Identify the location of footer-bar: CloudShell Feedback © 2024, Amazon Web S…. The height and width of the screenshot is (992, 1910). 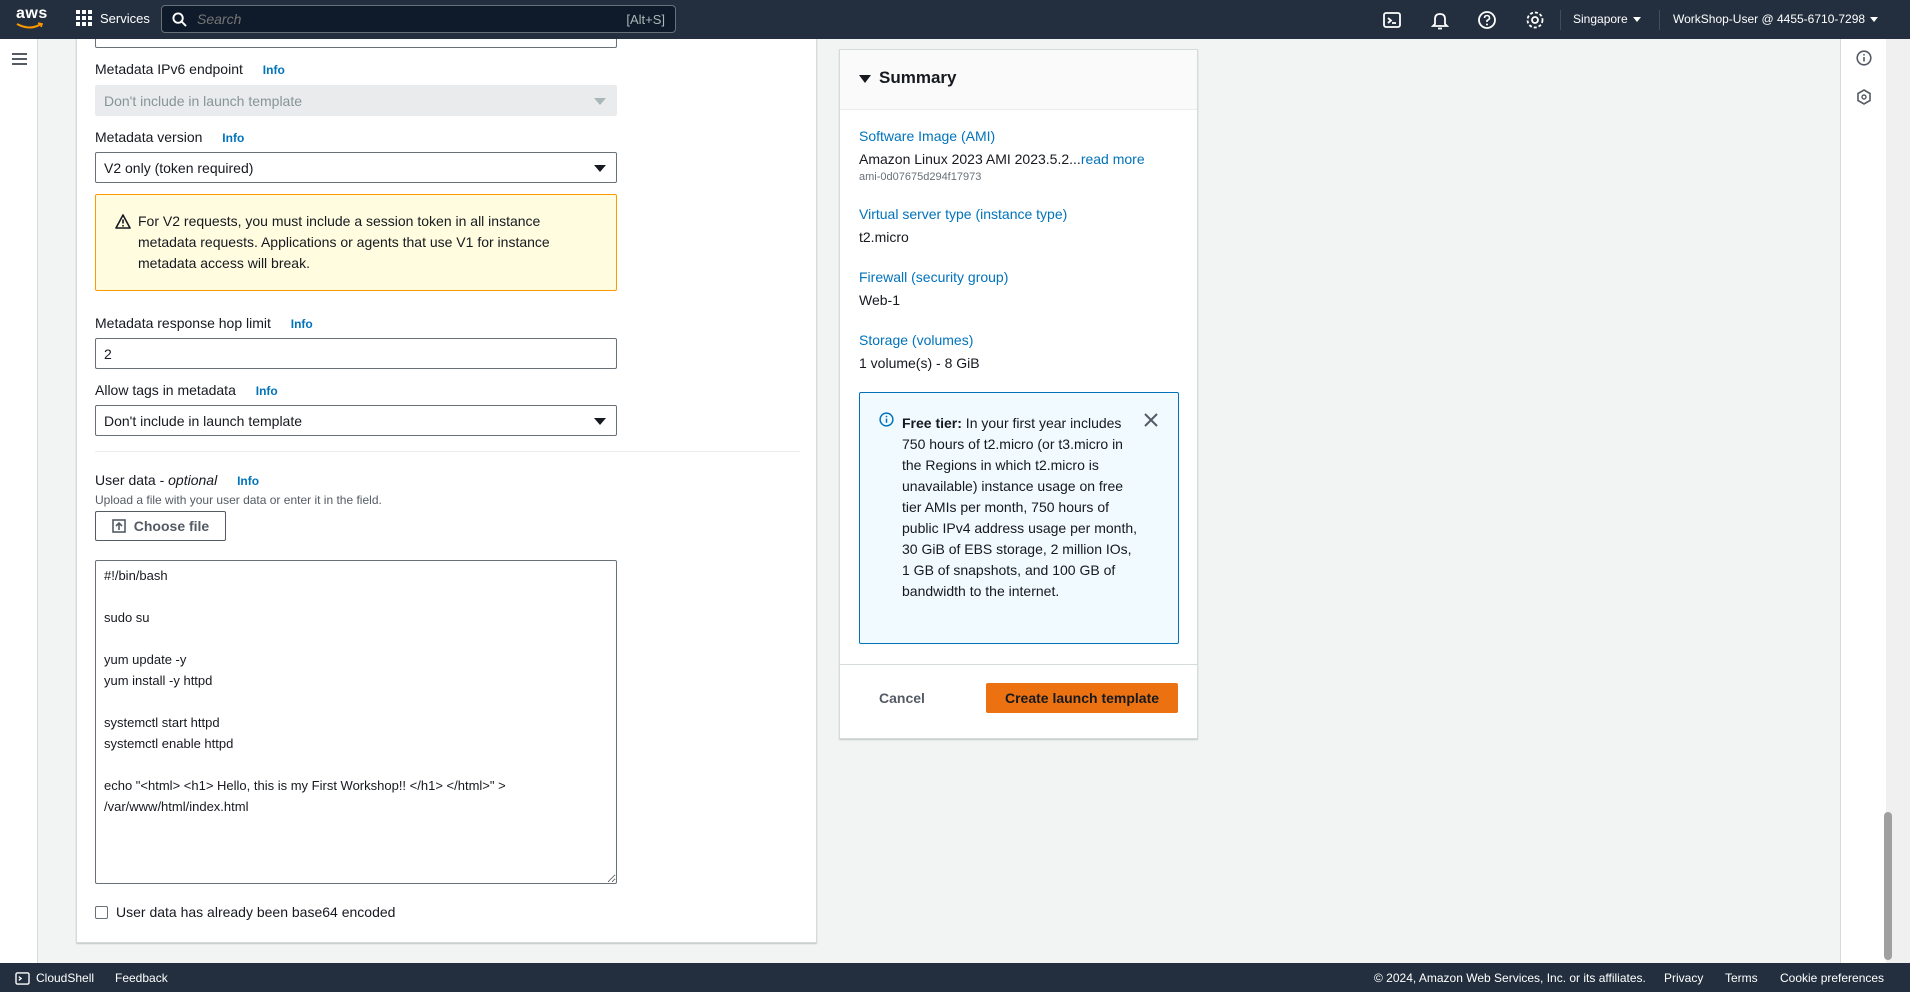
(955, 977).